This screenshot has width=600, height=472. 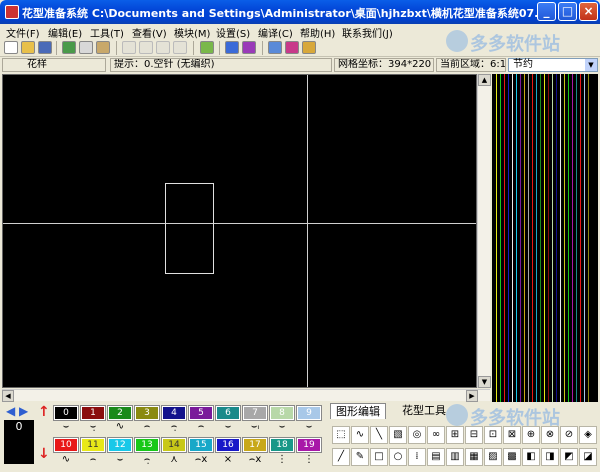 What do you see at coordinates (8, 396) in the screenshot?
I see `scroll-left-icon: ◀` at bounding box center [8, 396].